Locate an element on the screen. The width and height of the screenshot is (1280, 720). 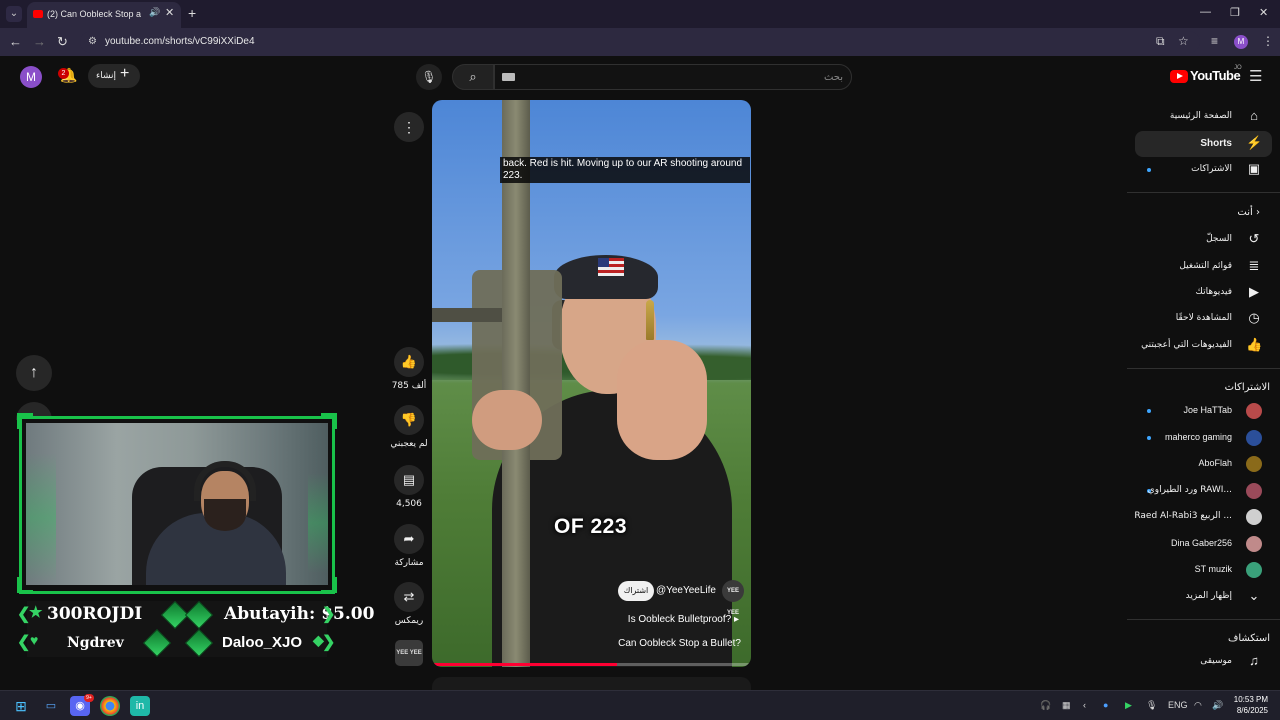
close-tab-icon: ✕ is located at coordinates (169, 12).